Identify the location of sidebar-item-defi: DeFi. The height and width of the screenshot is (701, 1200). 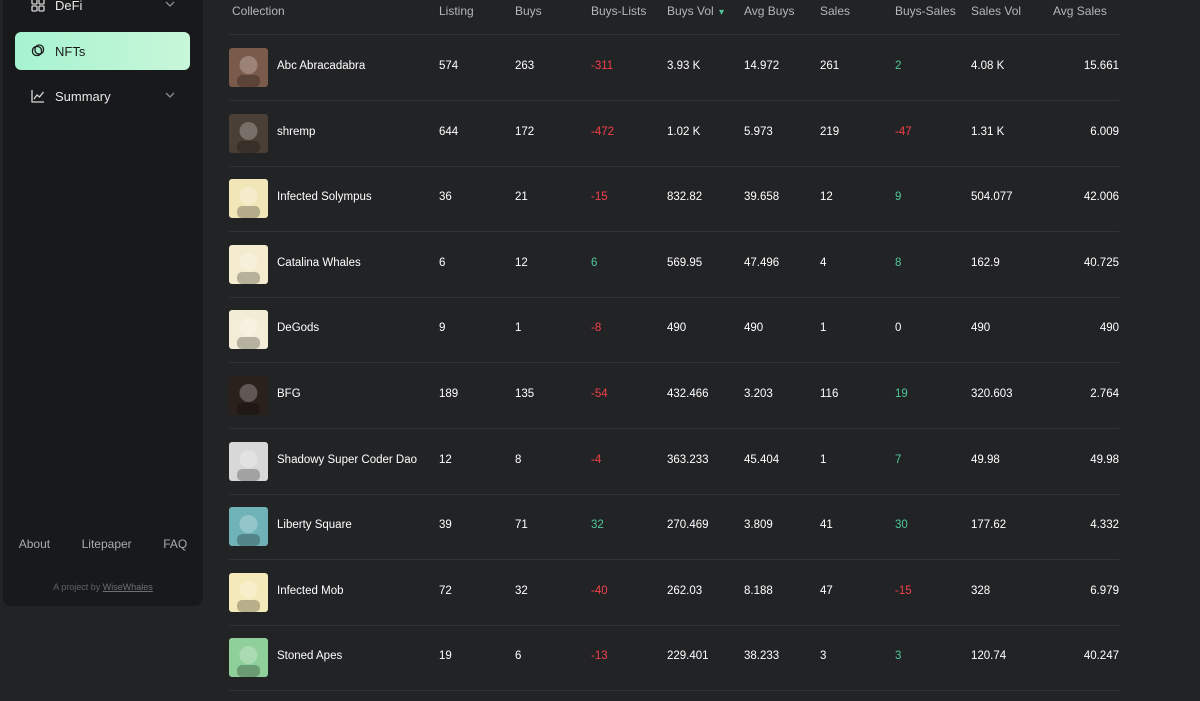
(102, 12).